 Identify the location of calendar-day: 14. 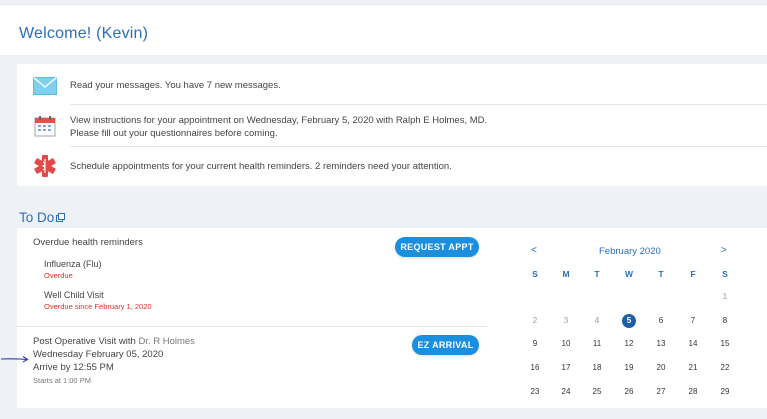
(693, 343).